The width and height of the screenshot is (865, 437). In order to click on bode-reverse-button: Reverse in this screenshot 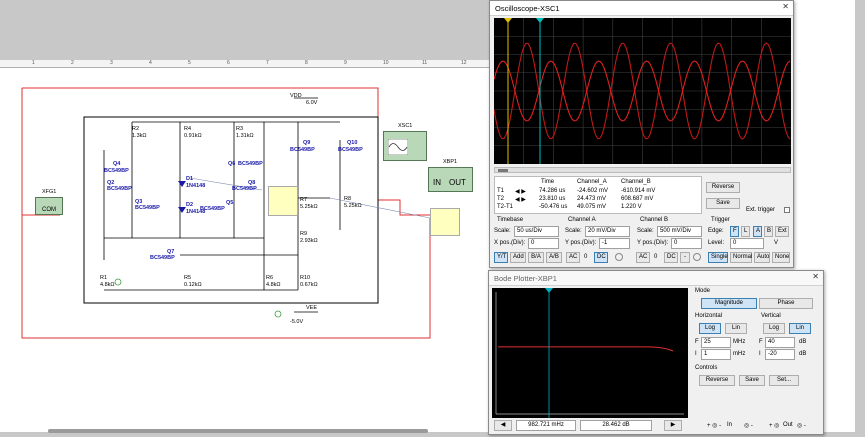, I will do `click(717, 380)`.